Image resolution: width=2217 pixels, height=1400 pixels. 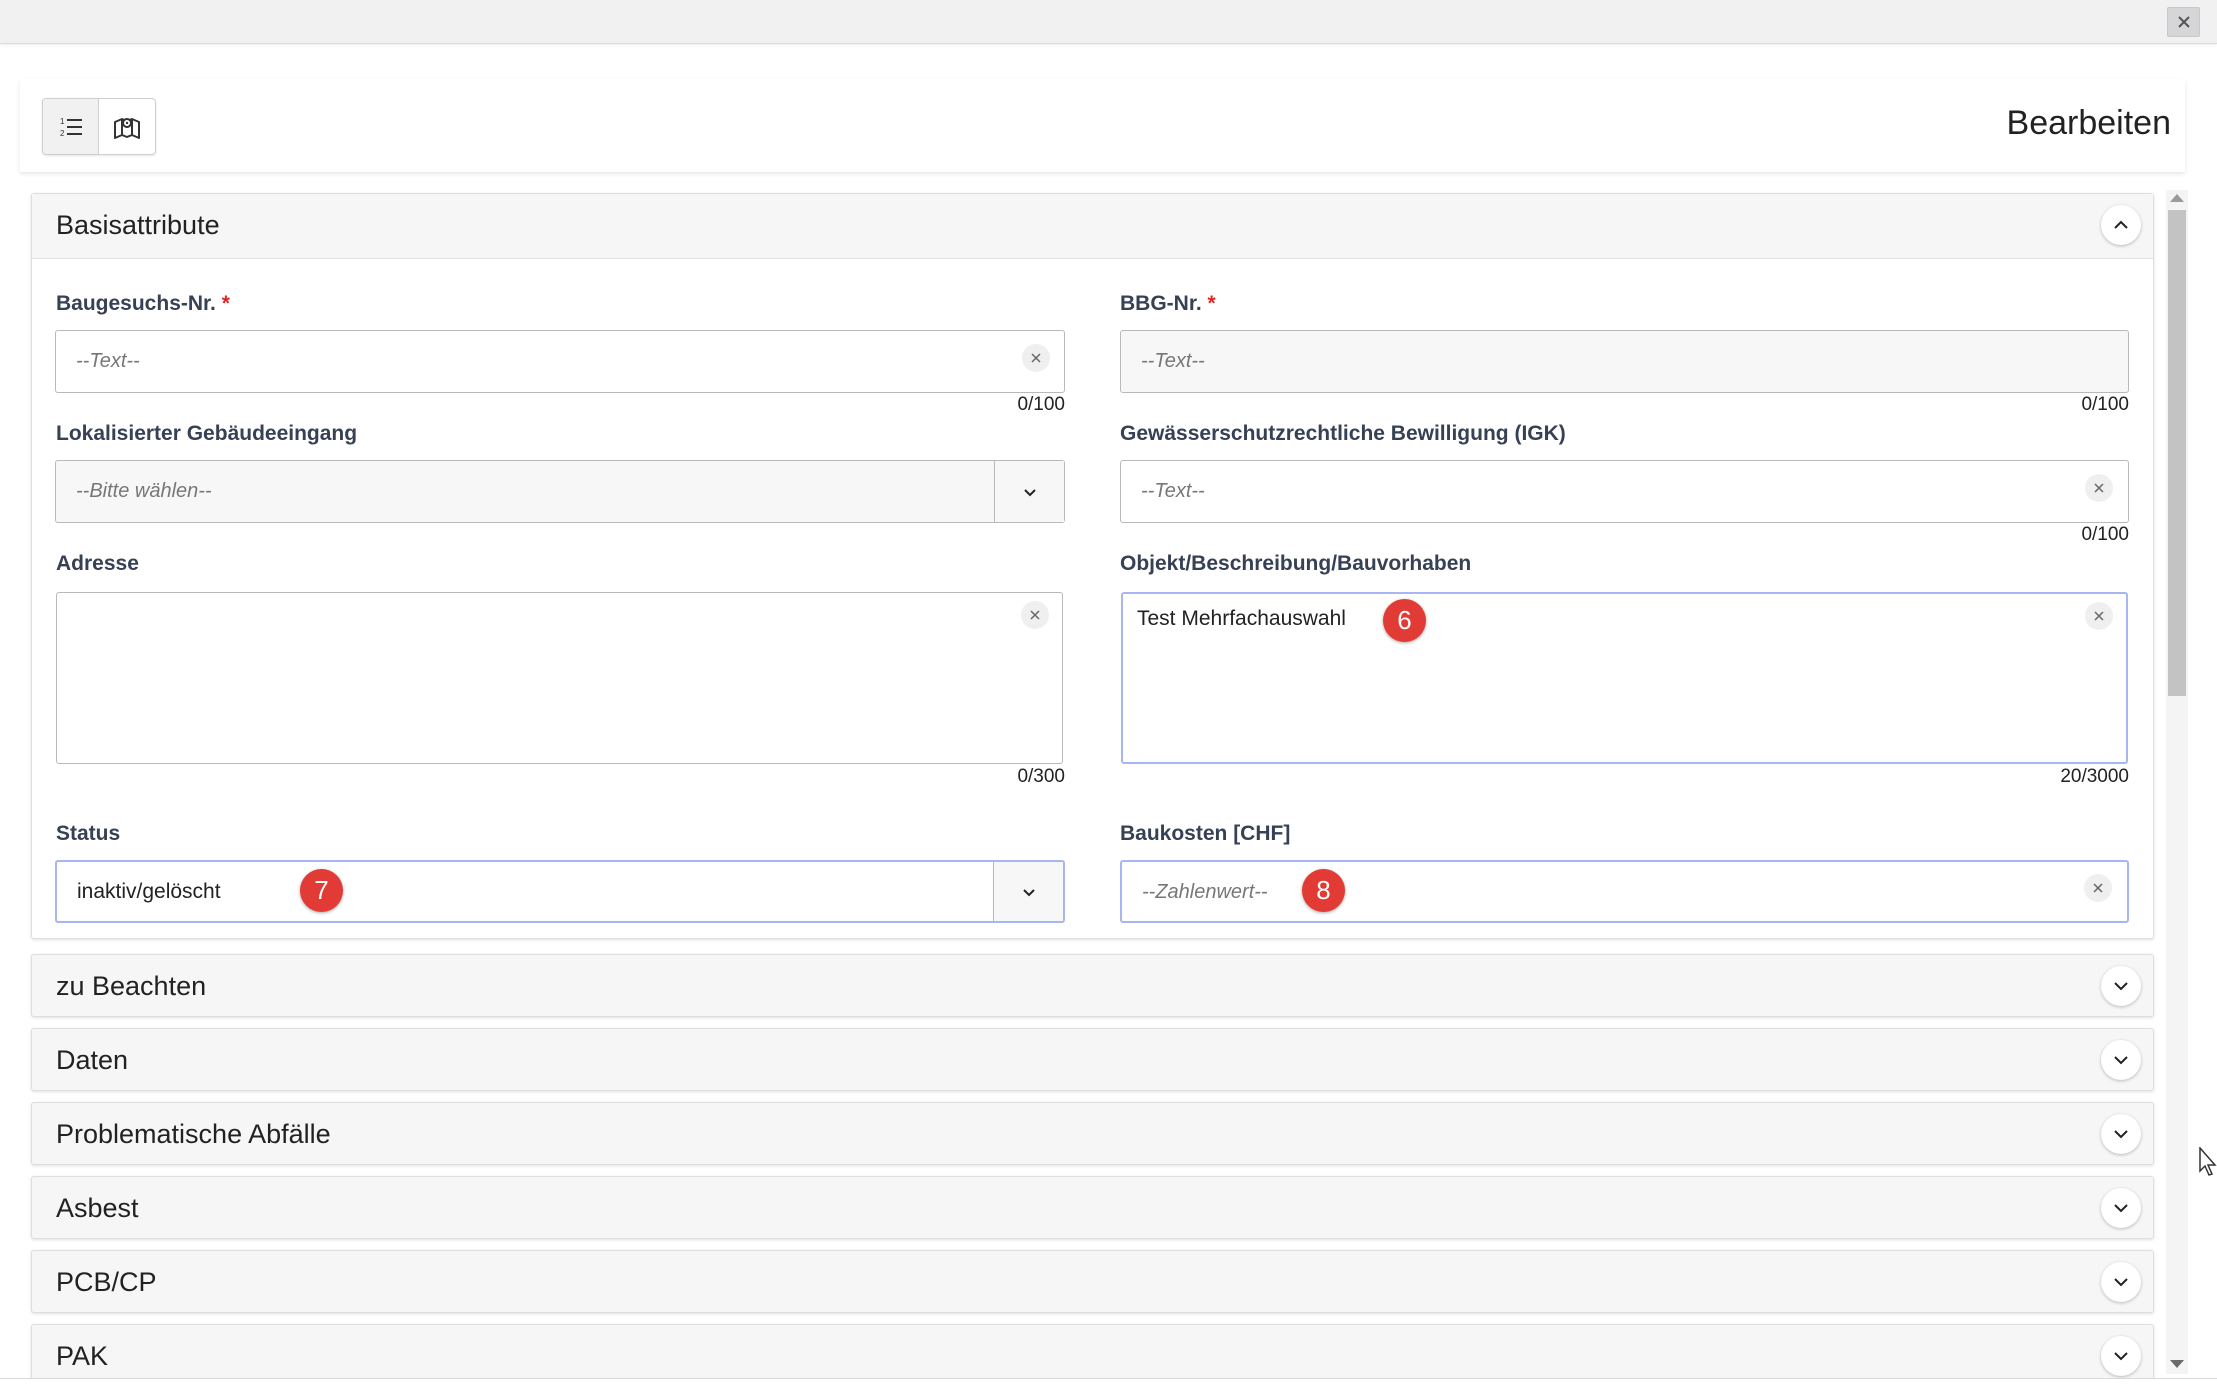 I want to click on bbg-counter: 0/100, so click(x=2105, y=404).